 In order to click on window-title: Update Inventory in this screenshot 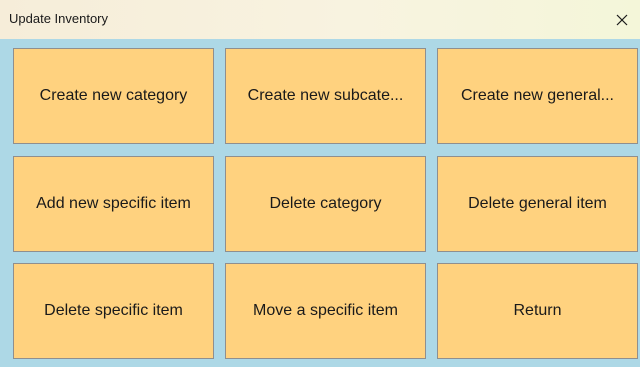, I will do `click(59, 18)`.